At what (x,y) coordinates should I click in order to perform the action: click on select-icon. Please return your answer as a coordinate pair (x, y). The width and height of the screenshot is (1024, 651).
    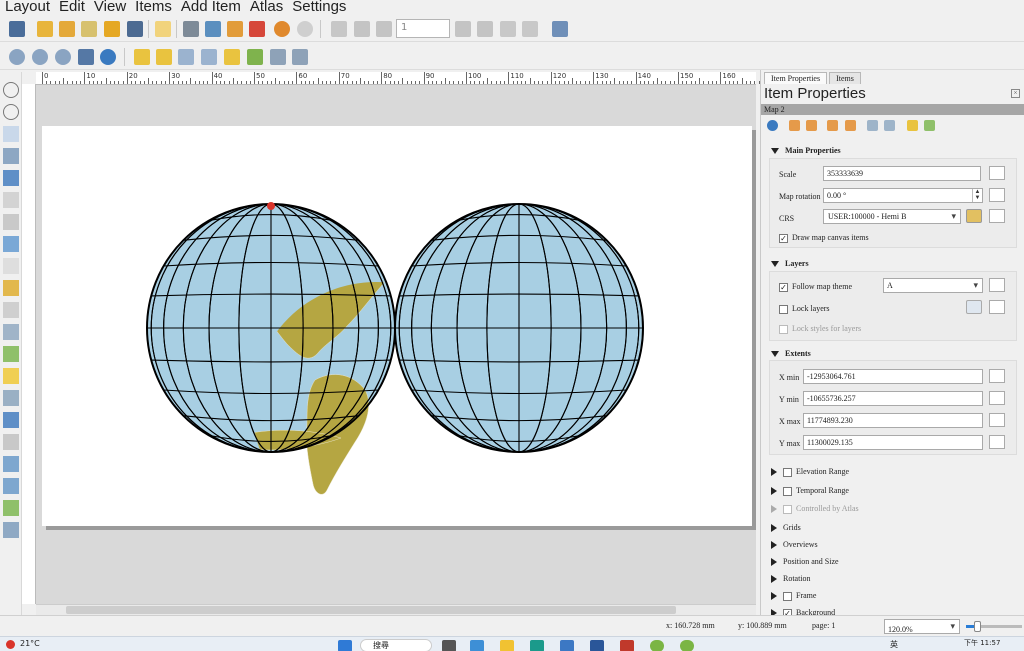
    Looking at the image, I should click on (11, 134).